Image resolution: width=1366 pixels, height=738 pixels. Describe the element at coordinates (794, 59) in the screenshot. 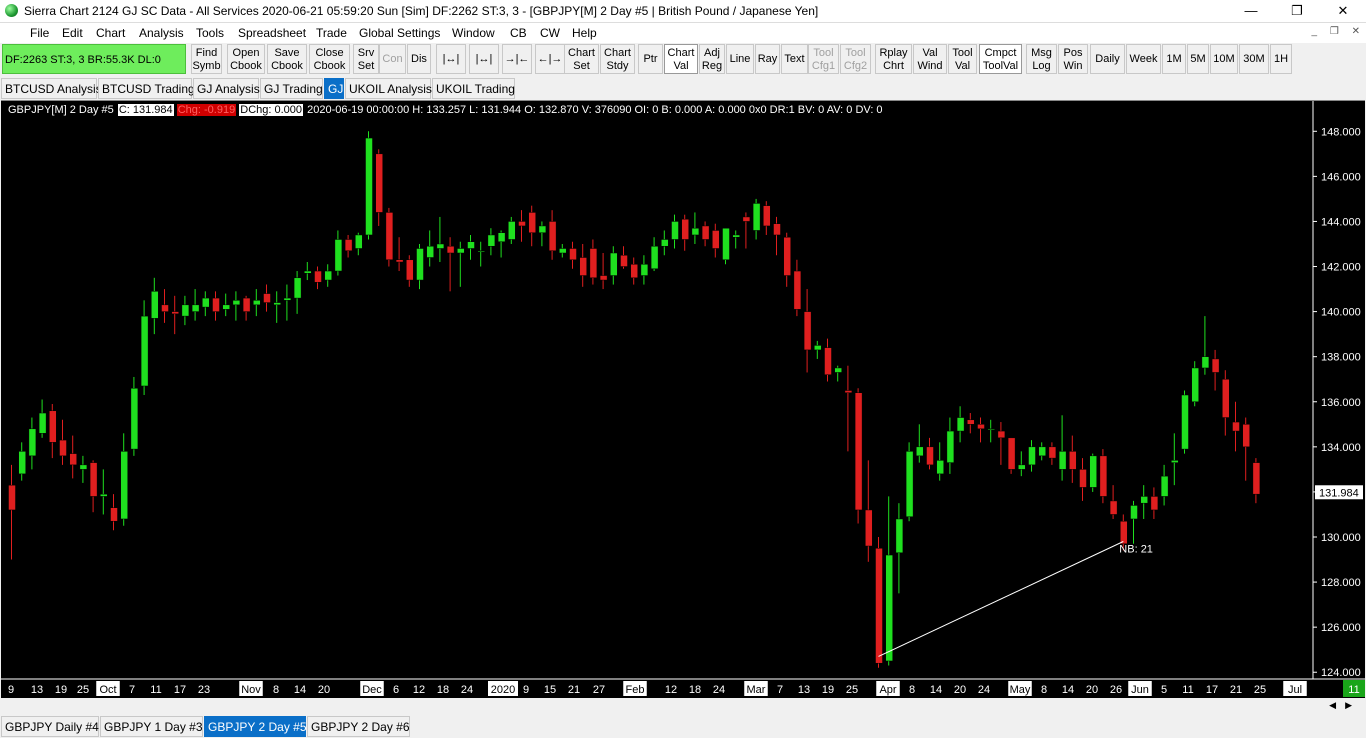

I see `text-button: Text` at that location.